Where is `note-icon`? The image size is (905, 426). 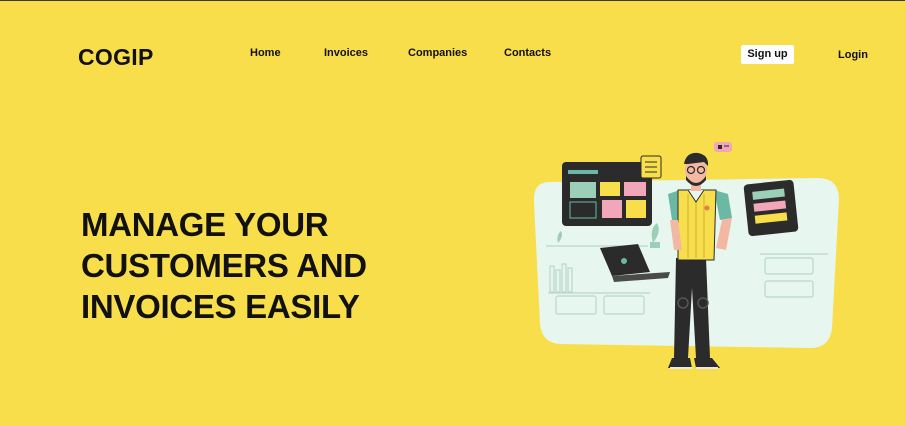 note-icon is located at coordinates (651, 167).